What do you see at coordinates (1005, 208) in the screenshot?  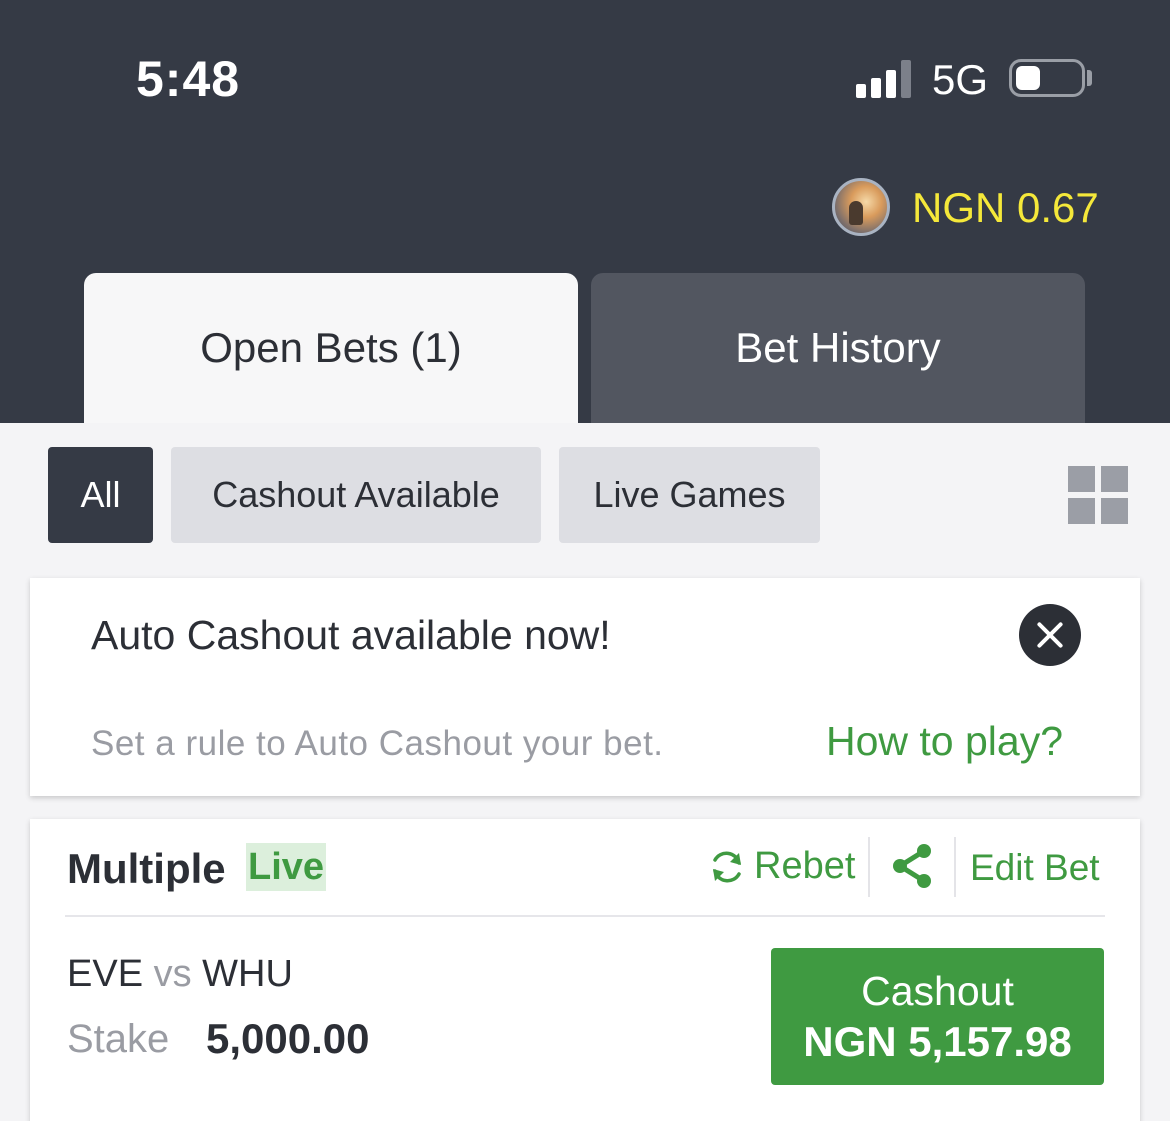 I see `account-balance: NGN 0.67` at bounding box center [1005, 208].